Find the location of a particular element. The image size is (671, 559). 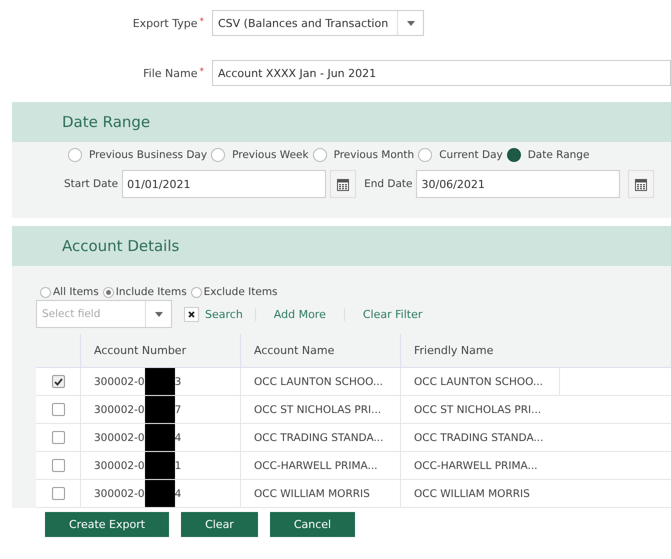

radio-option: Date Range is located at coordinates (548, 155).